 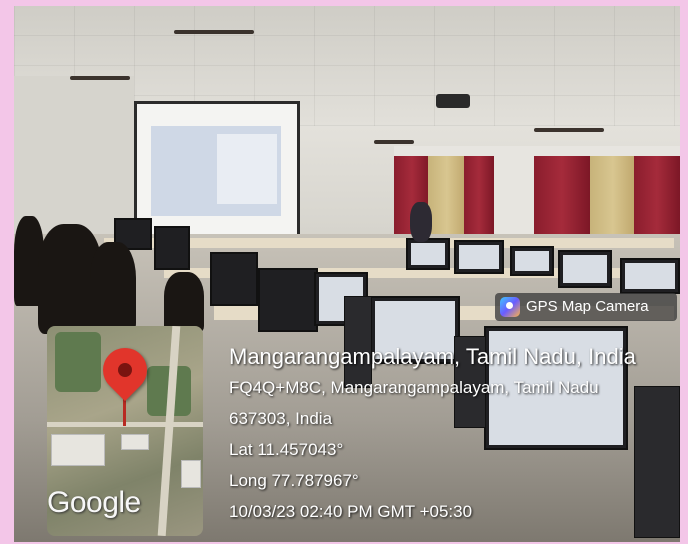 I want to click on badge-label: GPS Map Camera, so click(x=587, y=306).